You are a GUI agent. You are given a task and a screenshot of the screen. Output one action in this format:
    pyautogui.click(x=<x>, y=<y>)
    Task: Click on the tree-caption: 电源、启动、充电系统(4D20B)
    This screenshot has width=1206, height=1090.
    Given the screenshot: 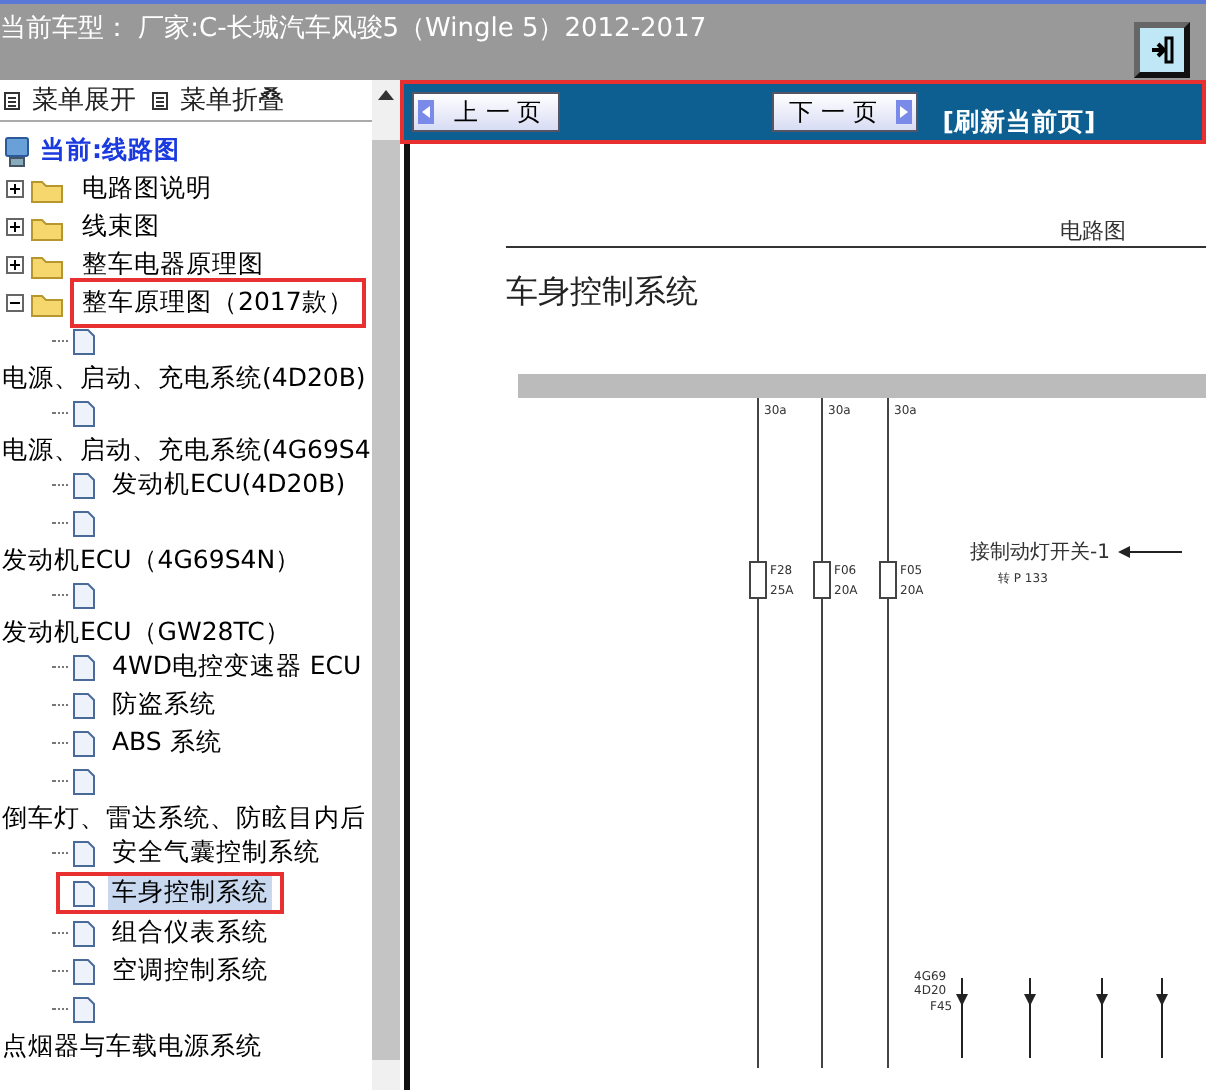 What is the action you would take?
    pyautogui.click(x=184, y=377)
    